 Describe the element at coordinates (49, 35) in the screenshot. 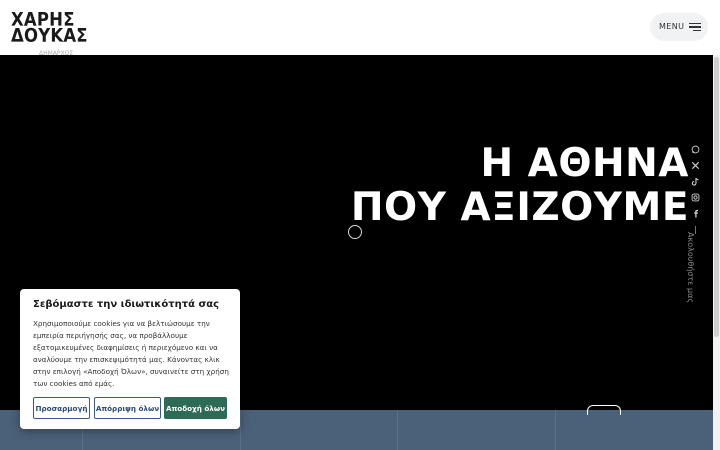

I see `logo-line-2: ΔΟΥΚΑΣ` at that location.